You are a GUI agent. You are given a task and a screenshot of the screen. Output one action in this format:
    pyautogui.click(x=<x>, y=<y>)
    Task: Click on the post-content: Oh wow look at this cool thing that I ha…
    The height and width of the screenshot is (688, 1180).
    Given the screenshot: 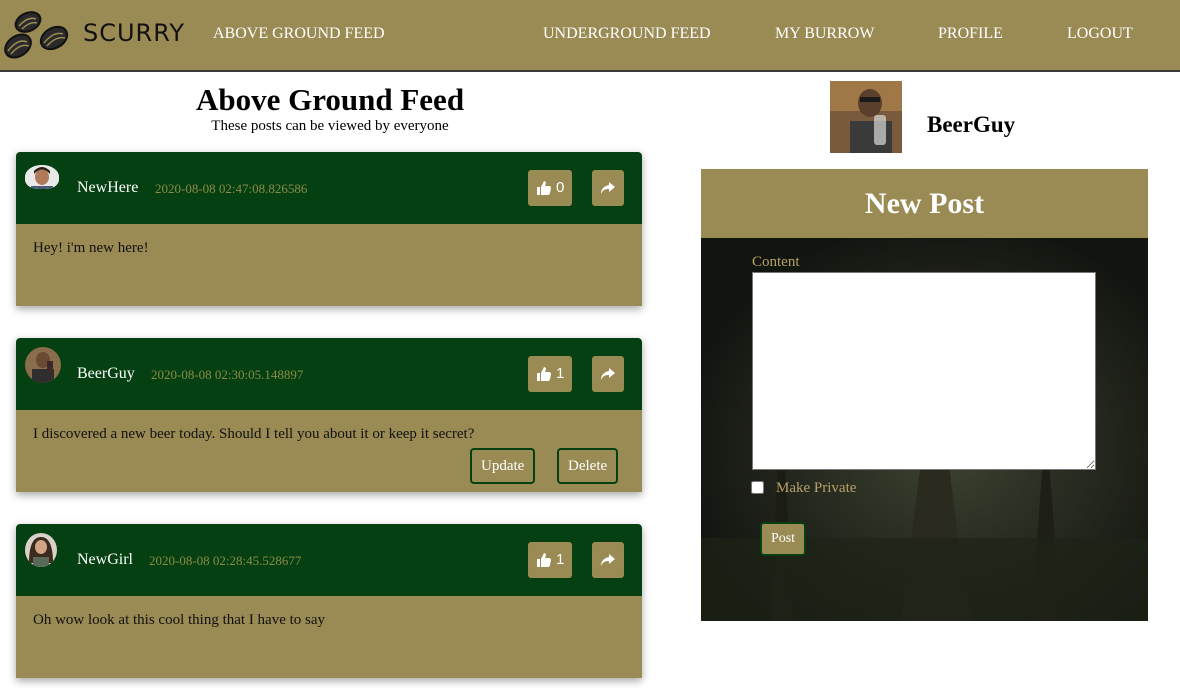 What is the action you would take?
    pyautogui.click(x=179, y=620)
    